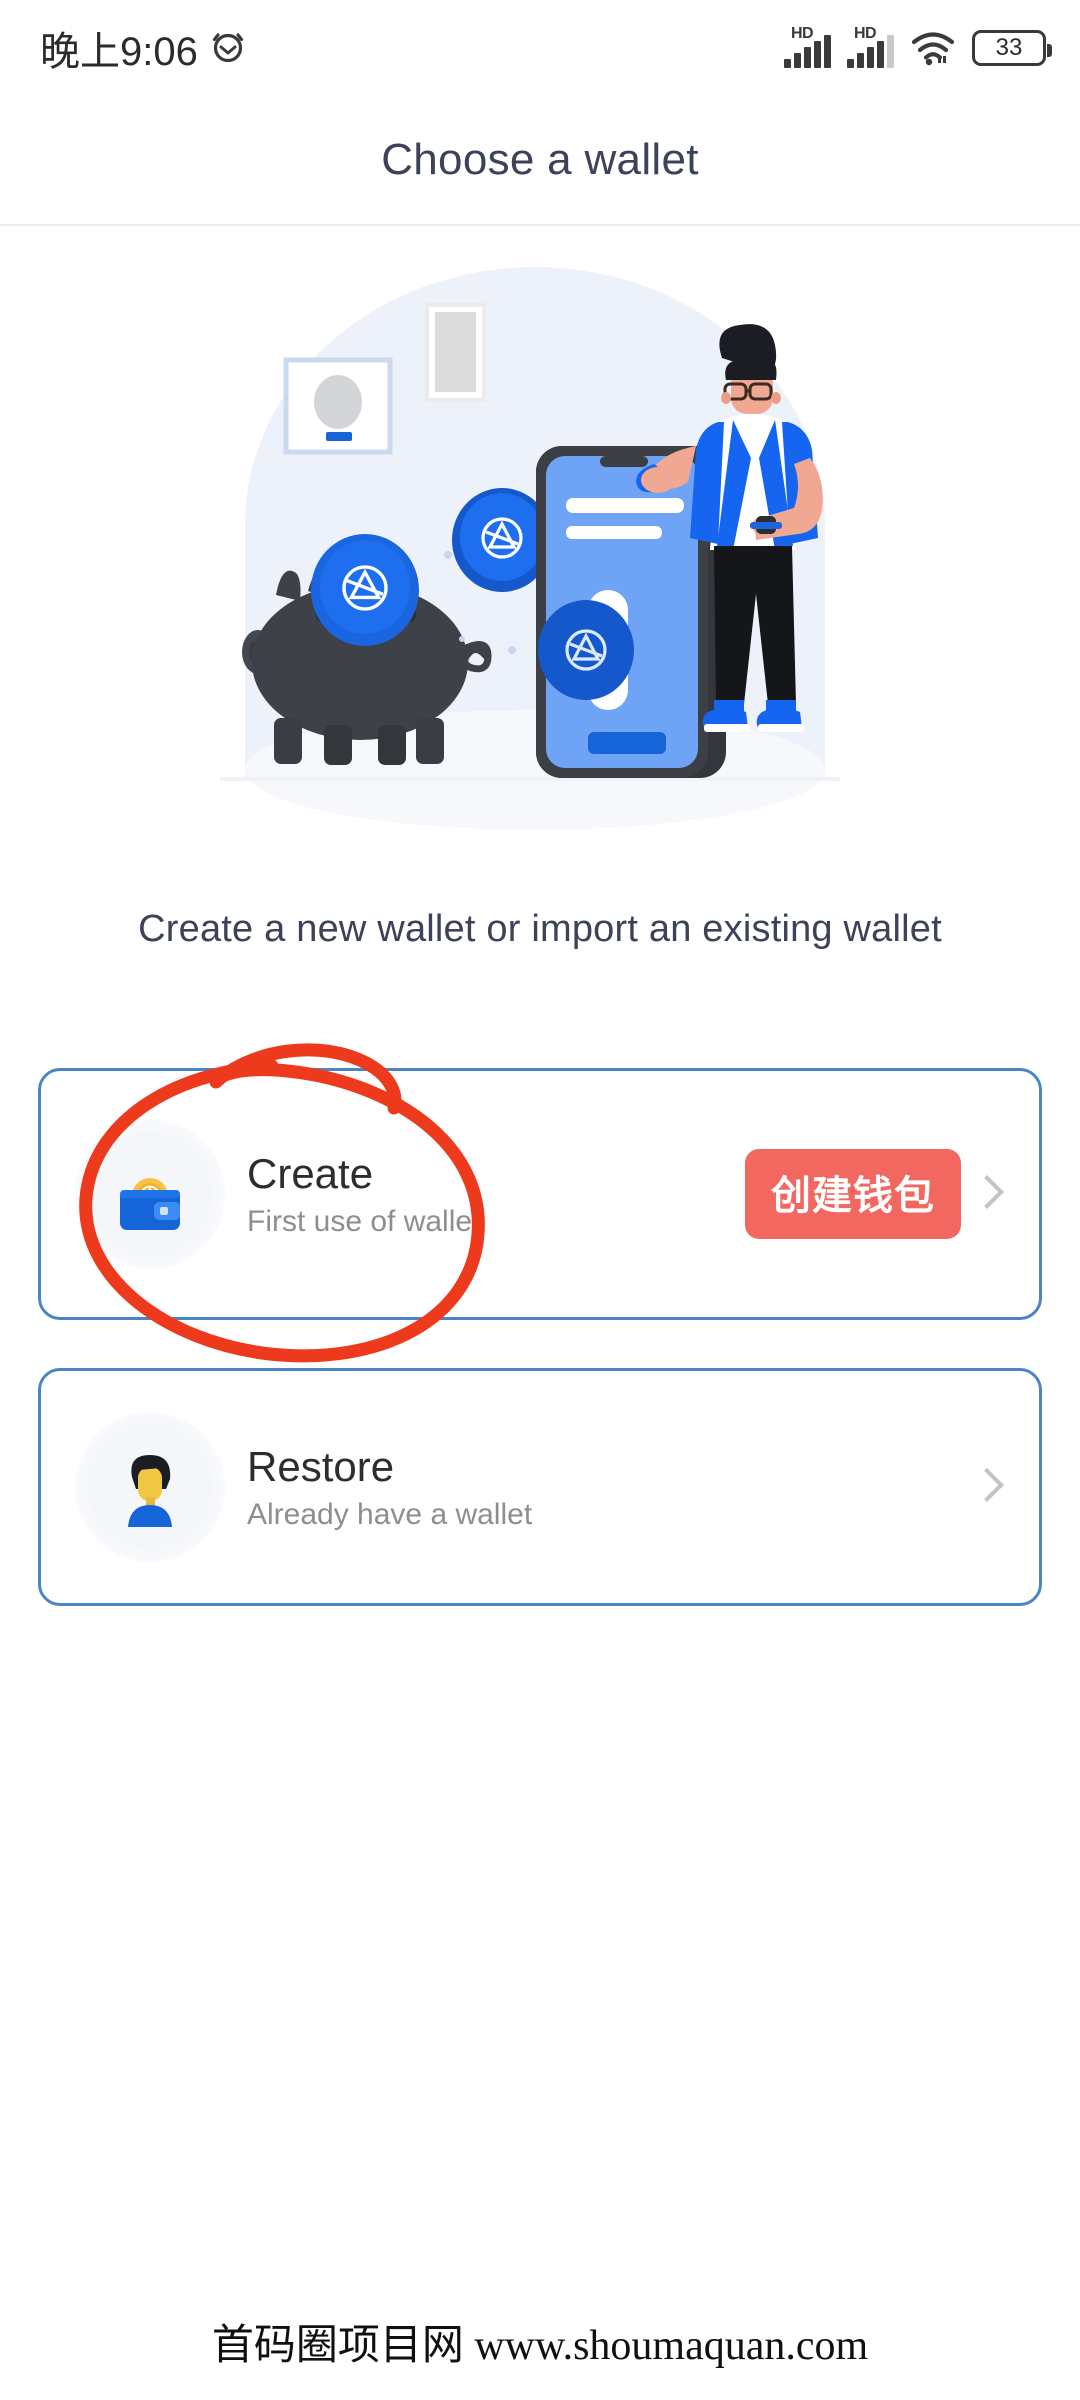 Image resolution: width=1080 pixels, height=2400 pixels. I want to click on option-card-restore: Restore Already have a wallet, so click(540, 1487).